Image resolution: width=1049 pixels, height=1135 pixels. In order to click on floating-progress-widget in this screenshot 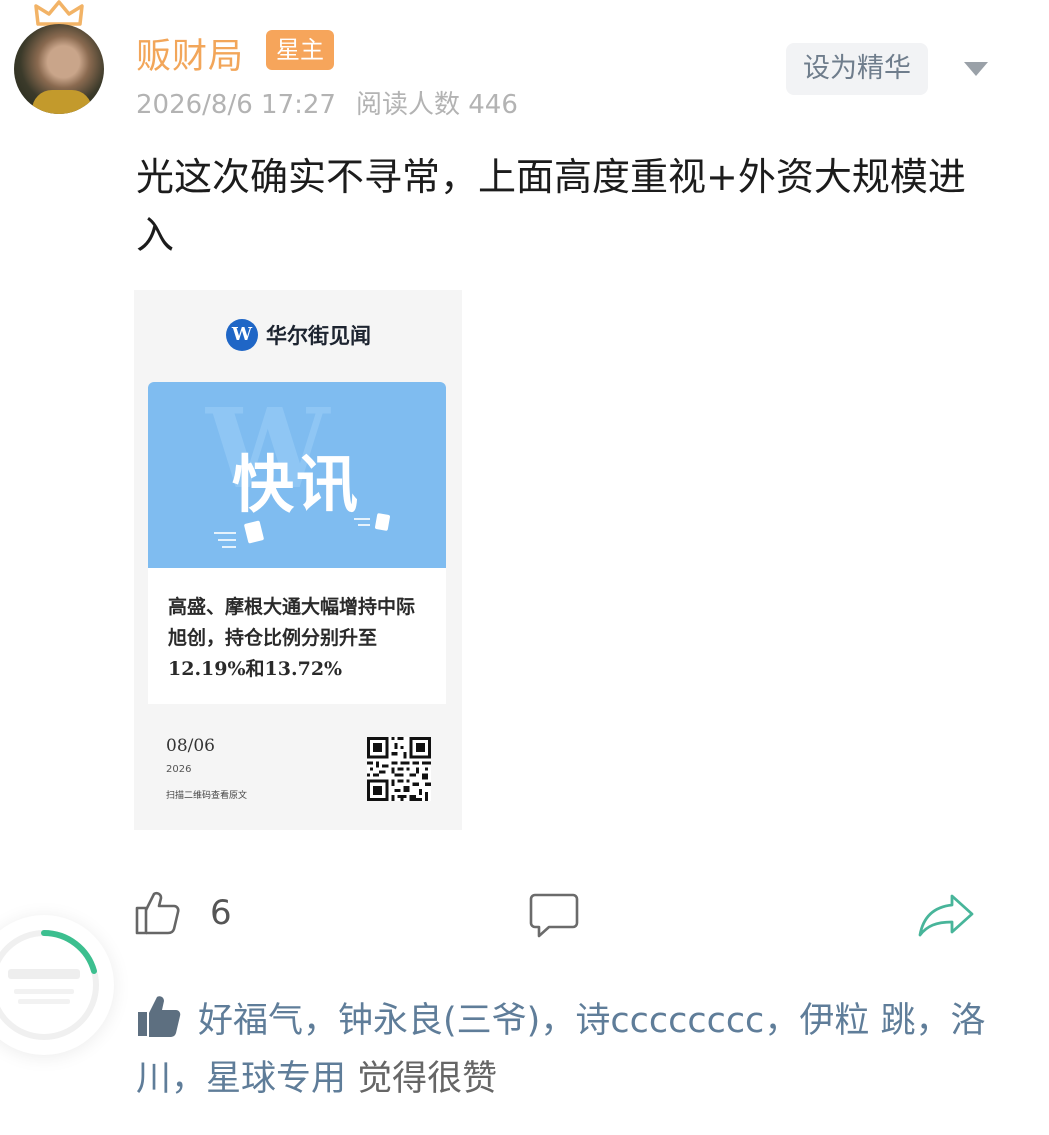, I will do `click(57, 985)`.